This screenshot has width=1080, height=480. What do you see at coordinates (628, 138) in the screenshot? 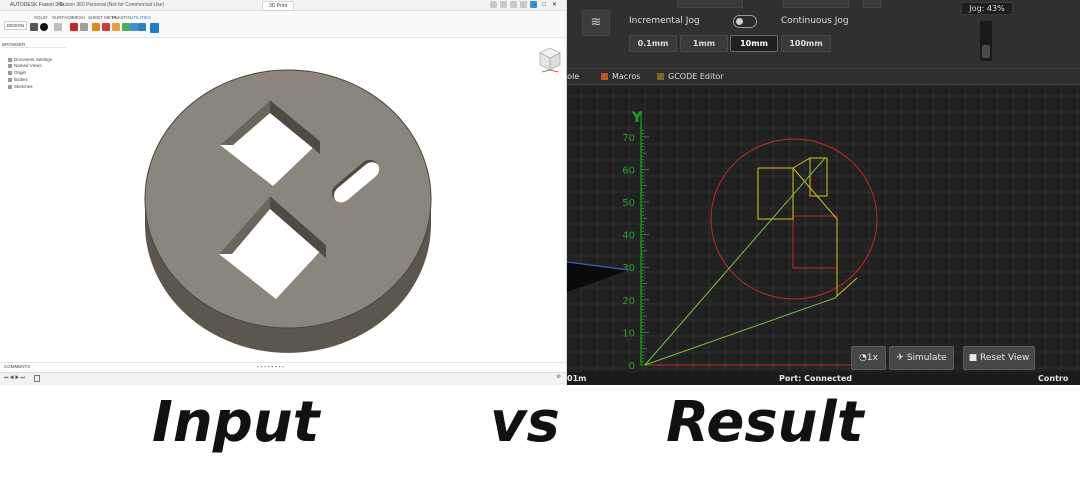
I see `y-tick-label: 70` at bounding box center [628, 138].